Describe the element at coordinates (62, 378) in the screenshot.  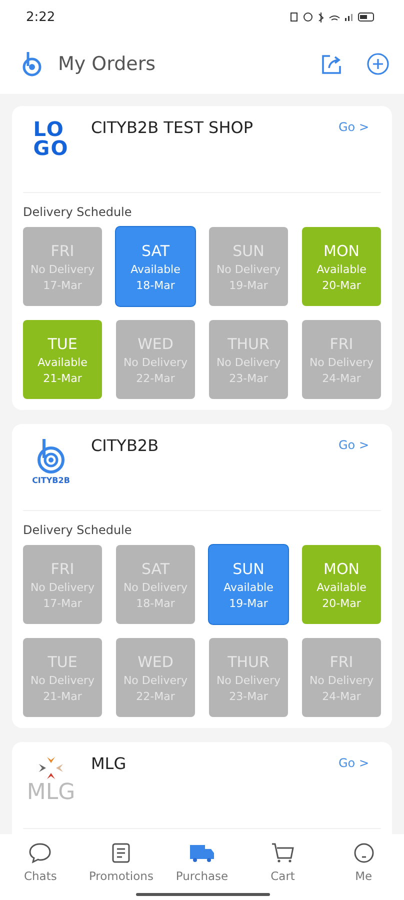
I see `day-date: 21-Mar` at that location.